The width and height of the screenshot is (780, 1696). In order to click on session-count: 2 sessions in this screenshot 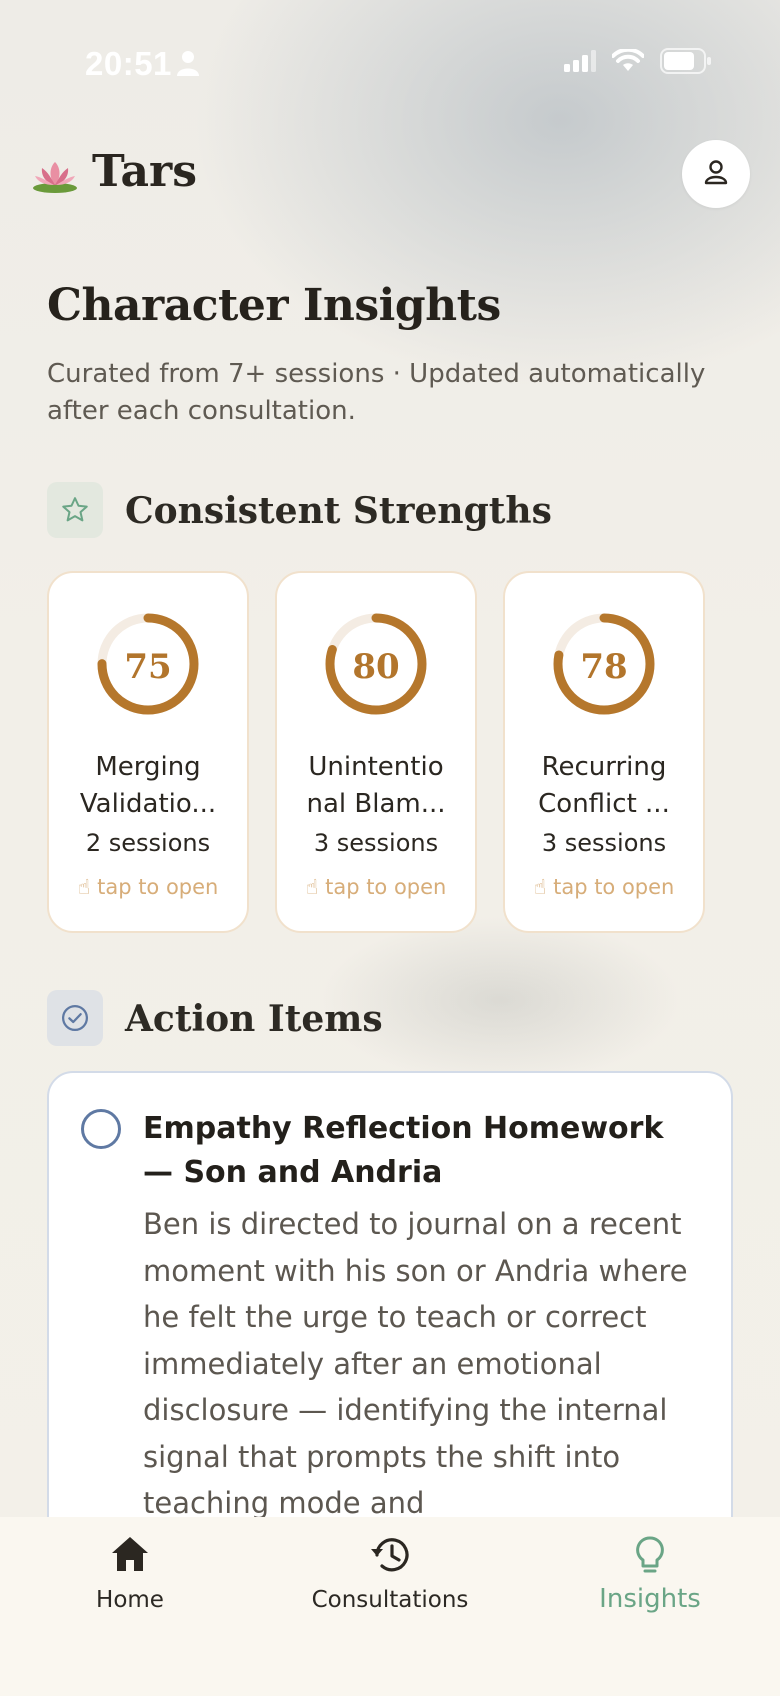, I will do `click(148, 843)`.